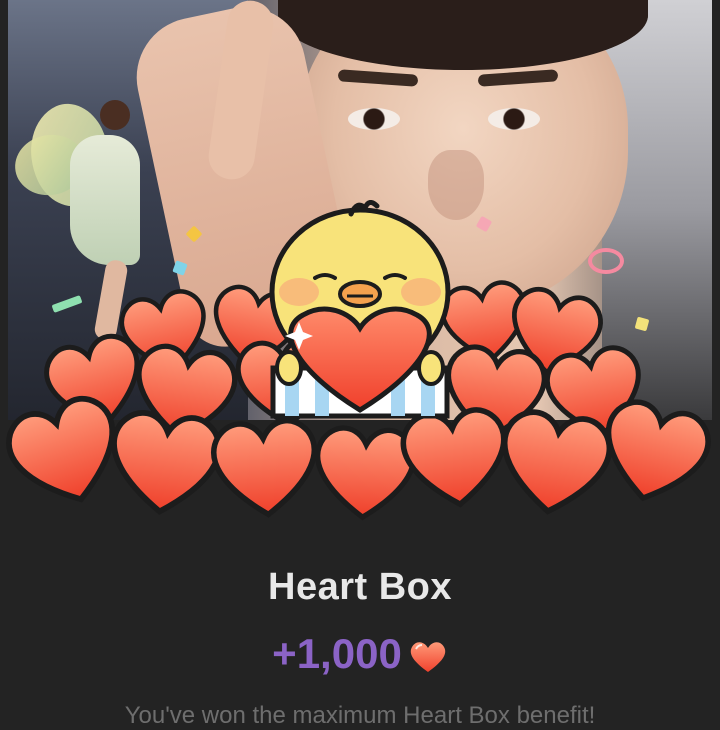 This screenshot has width=720, height=730. I want to click on fairy-head, so click(115, 115).